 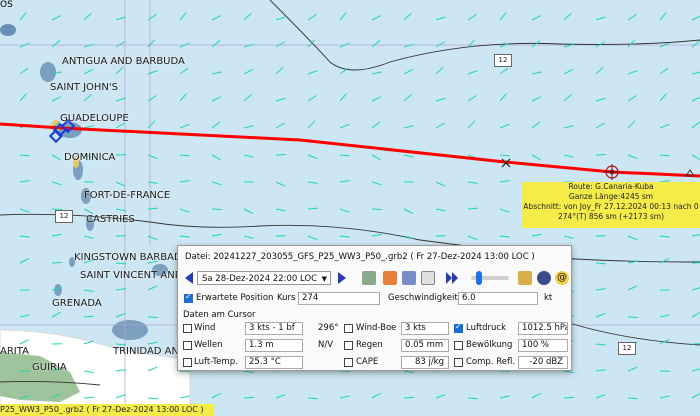 I want to click on map-icon, so click(x=525, y=278).